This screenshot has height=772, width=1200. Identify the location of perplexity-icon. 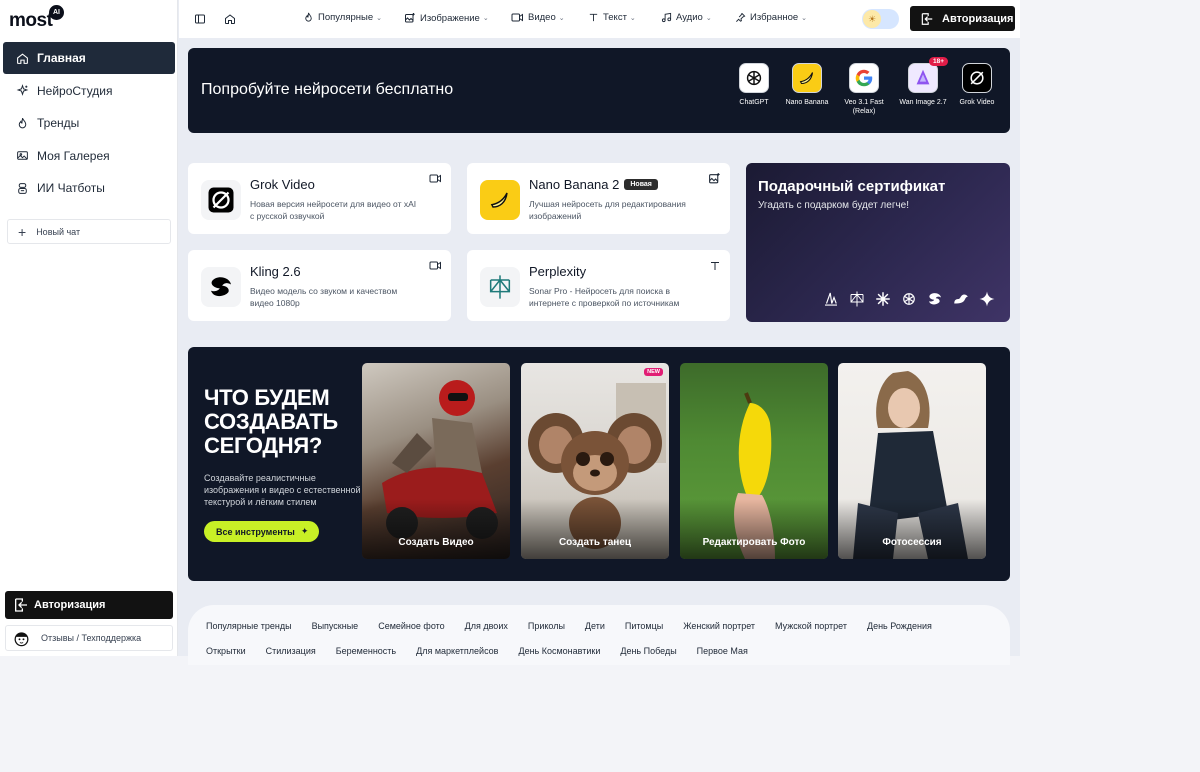
(500, 287).